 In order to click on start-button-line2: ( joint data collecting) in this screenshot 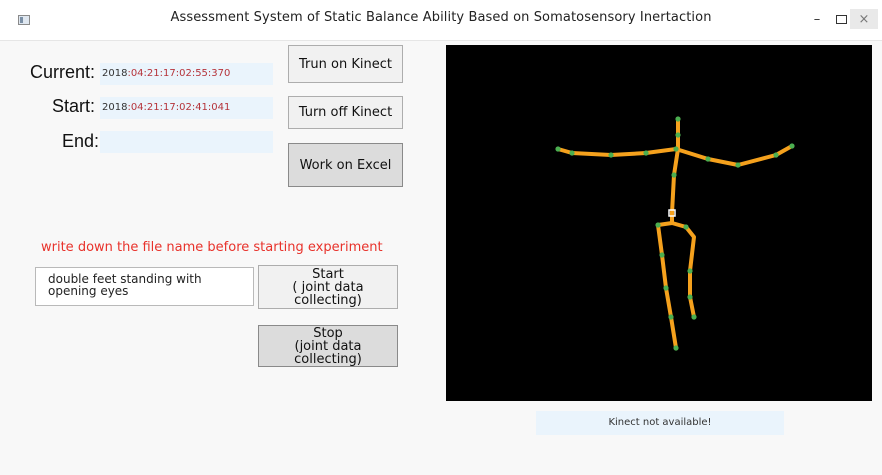, I will do `click(328, 293)`.